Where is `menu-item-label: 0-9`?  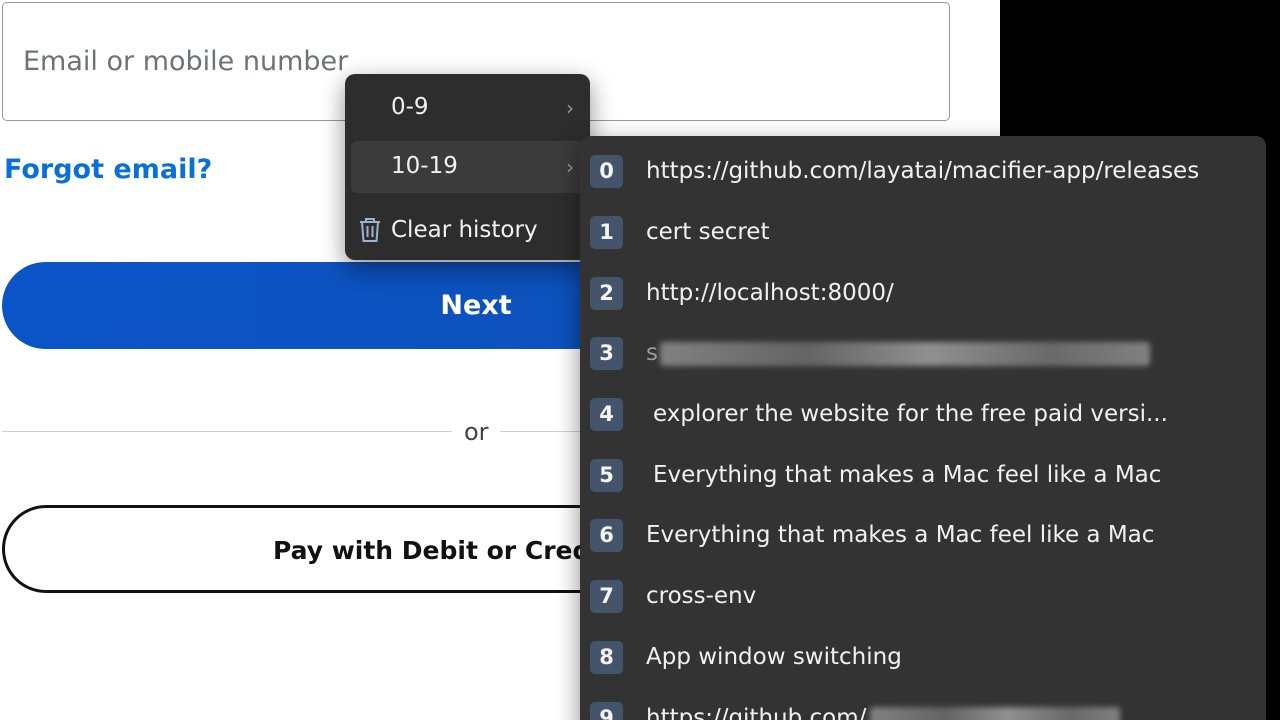
menu-item-label: 0-9 is located at coordinates (410, 107).